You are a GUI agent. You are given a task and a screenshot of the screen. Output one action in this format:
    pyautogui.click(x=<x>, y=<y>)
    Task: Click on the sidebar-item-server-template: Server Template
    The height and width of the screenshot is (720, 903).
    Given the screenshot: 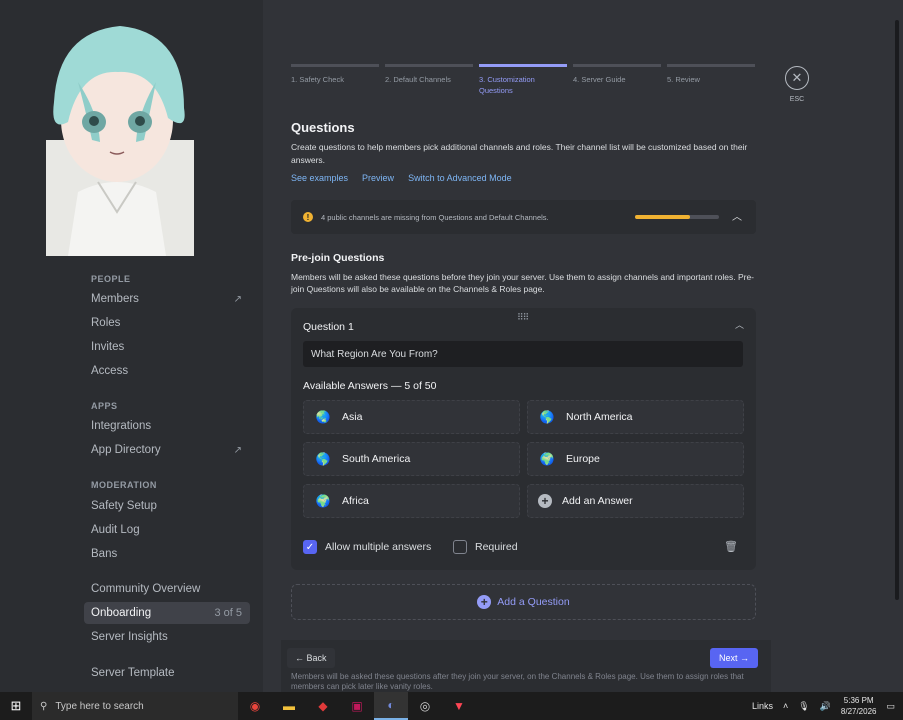 What is the action you would take?
    pyautogui.click(x=167, y=673)
    